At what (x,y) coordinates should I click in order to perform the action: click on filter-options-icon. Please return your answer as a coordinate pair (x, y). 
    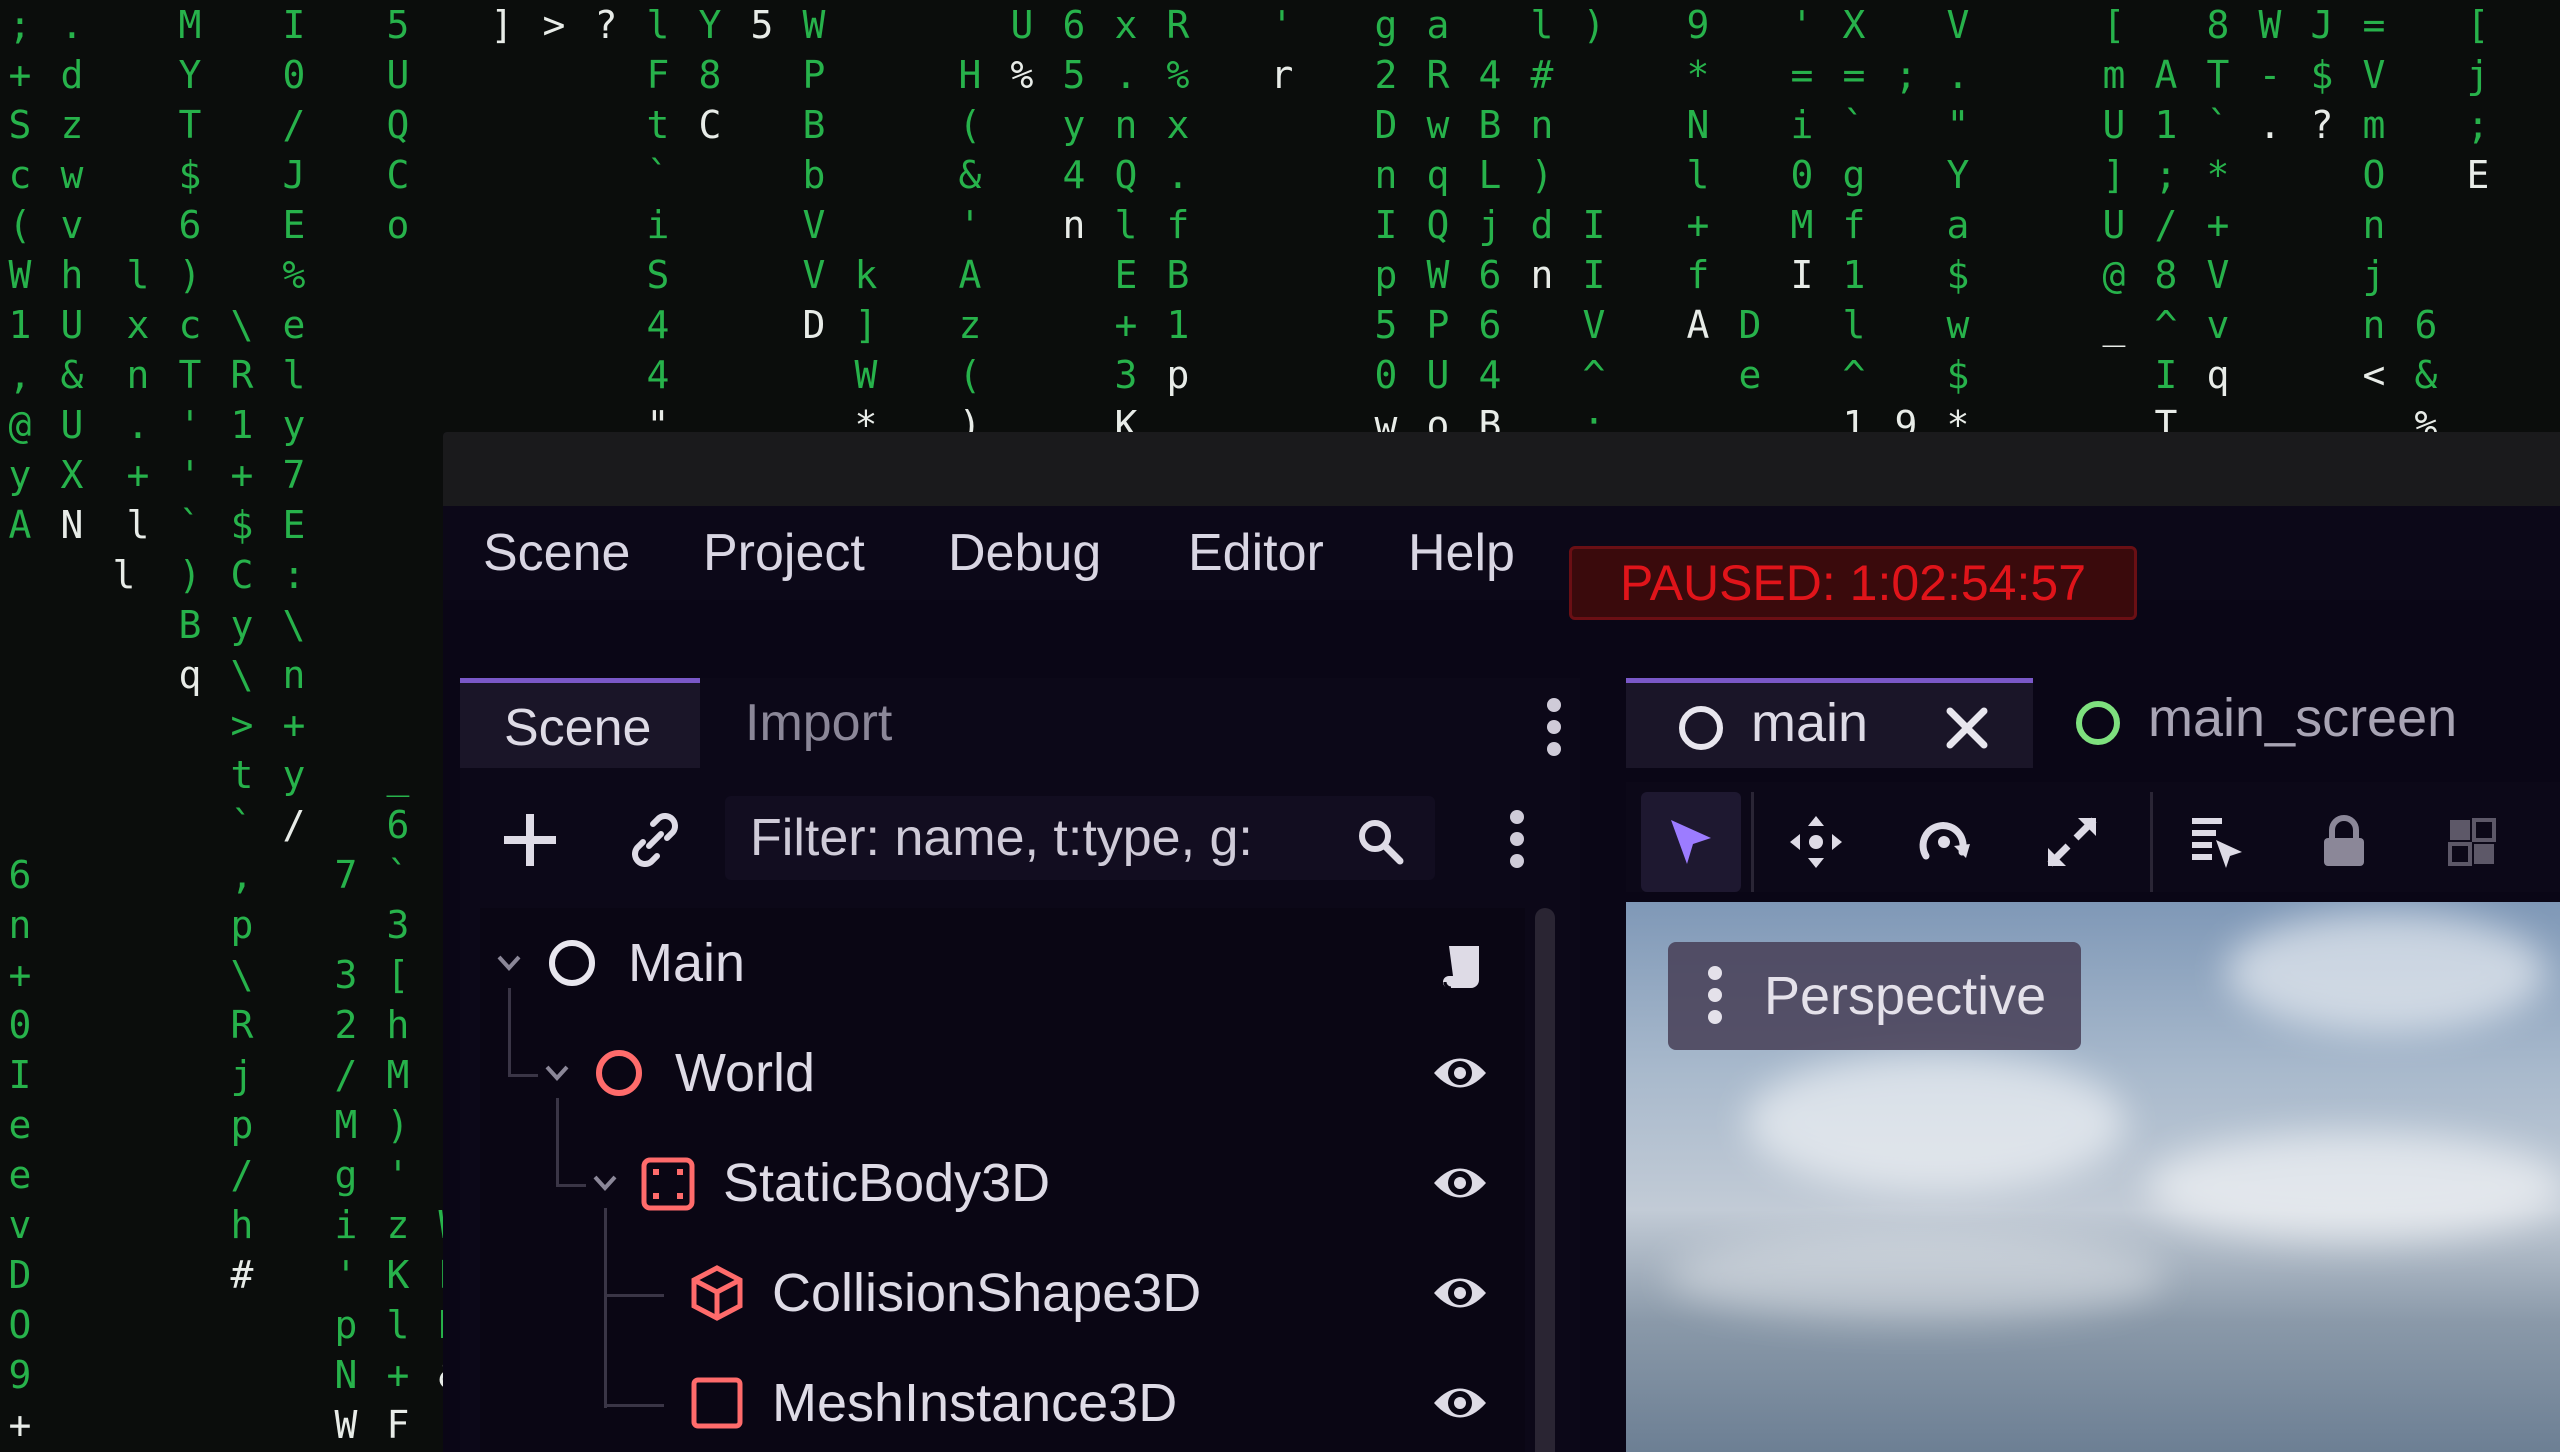
    Looking at the image, I should click on (1517, 843).